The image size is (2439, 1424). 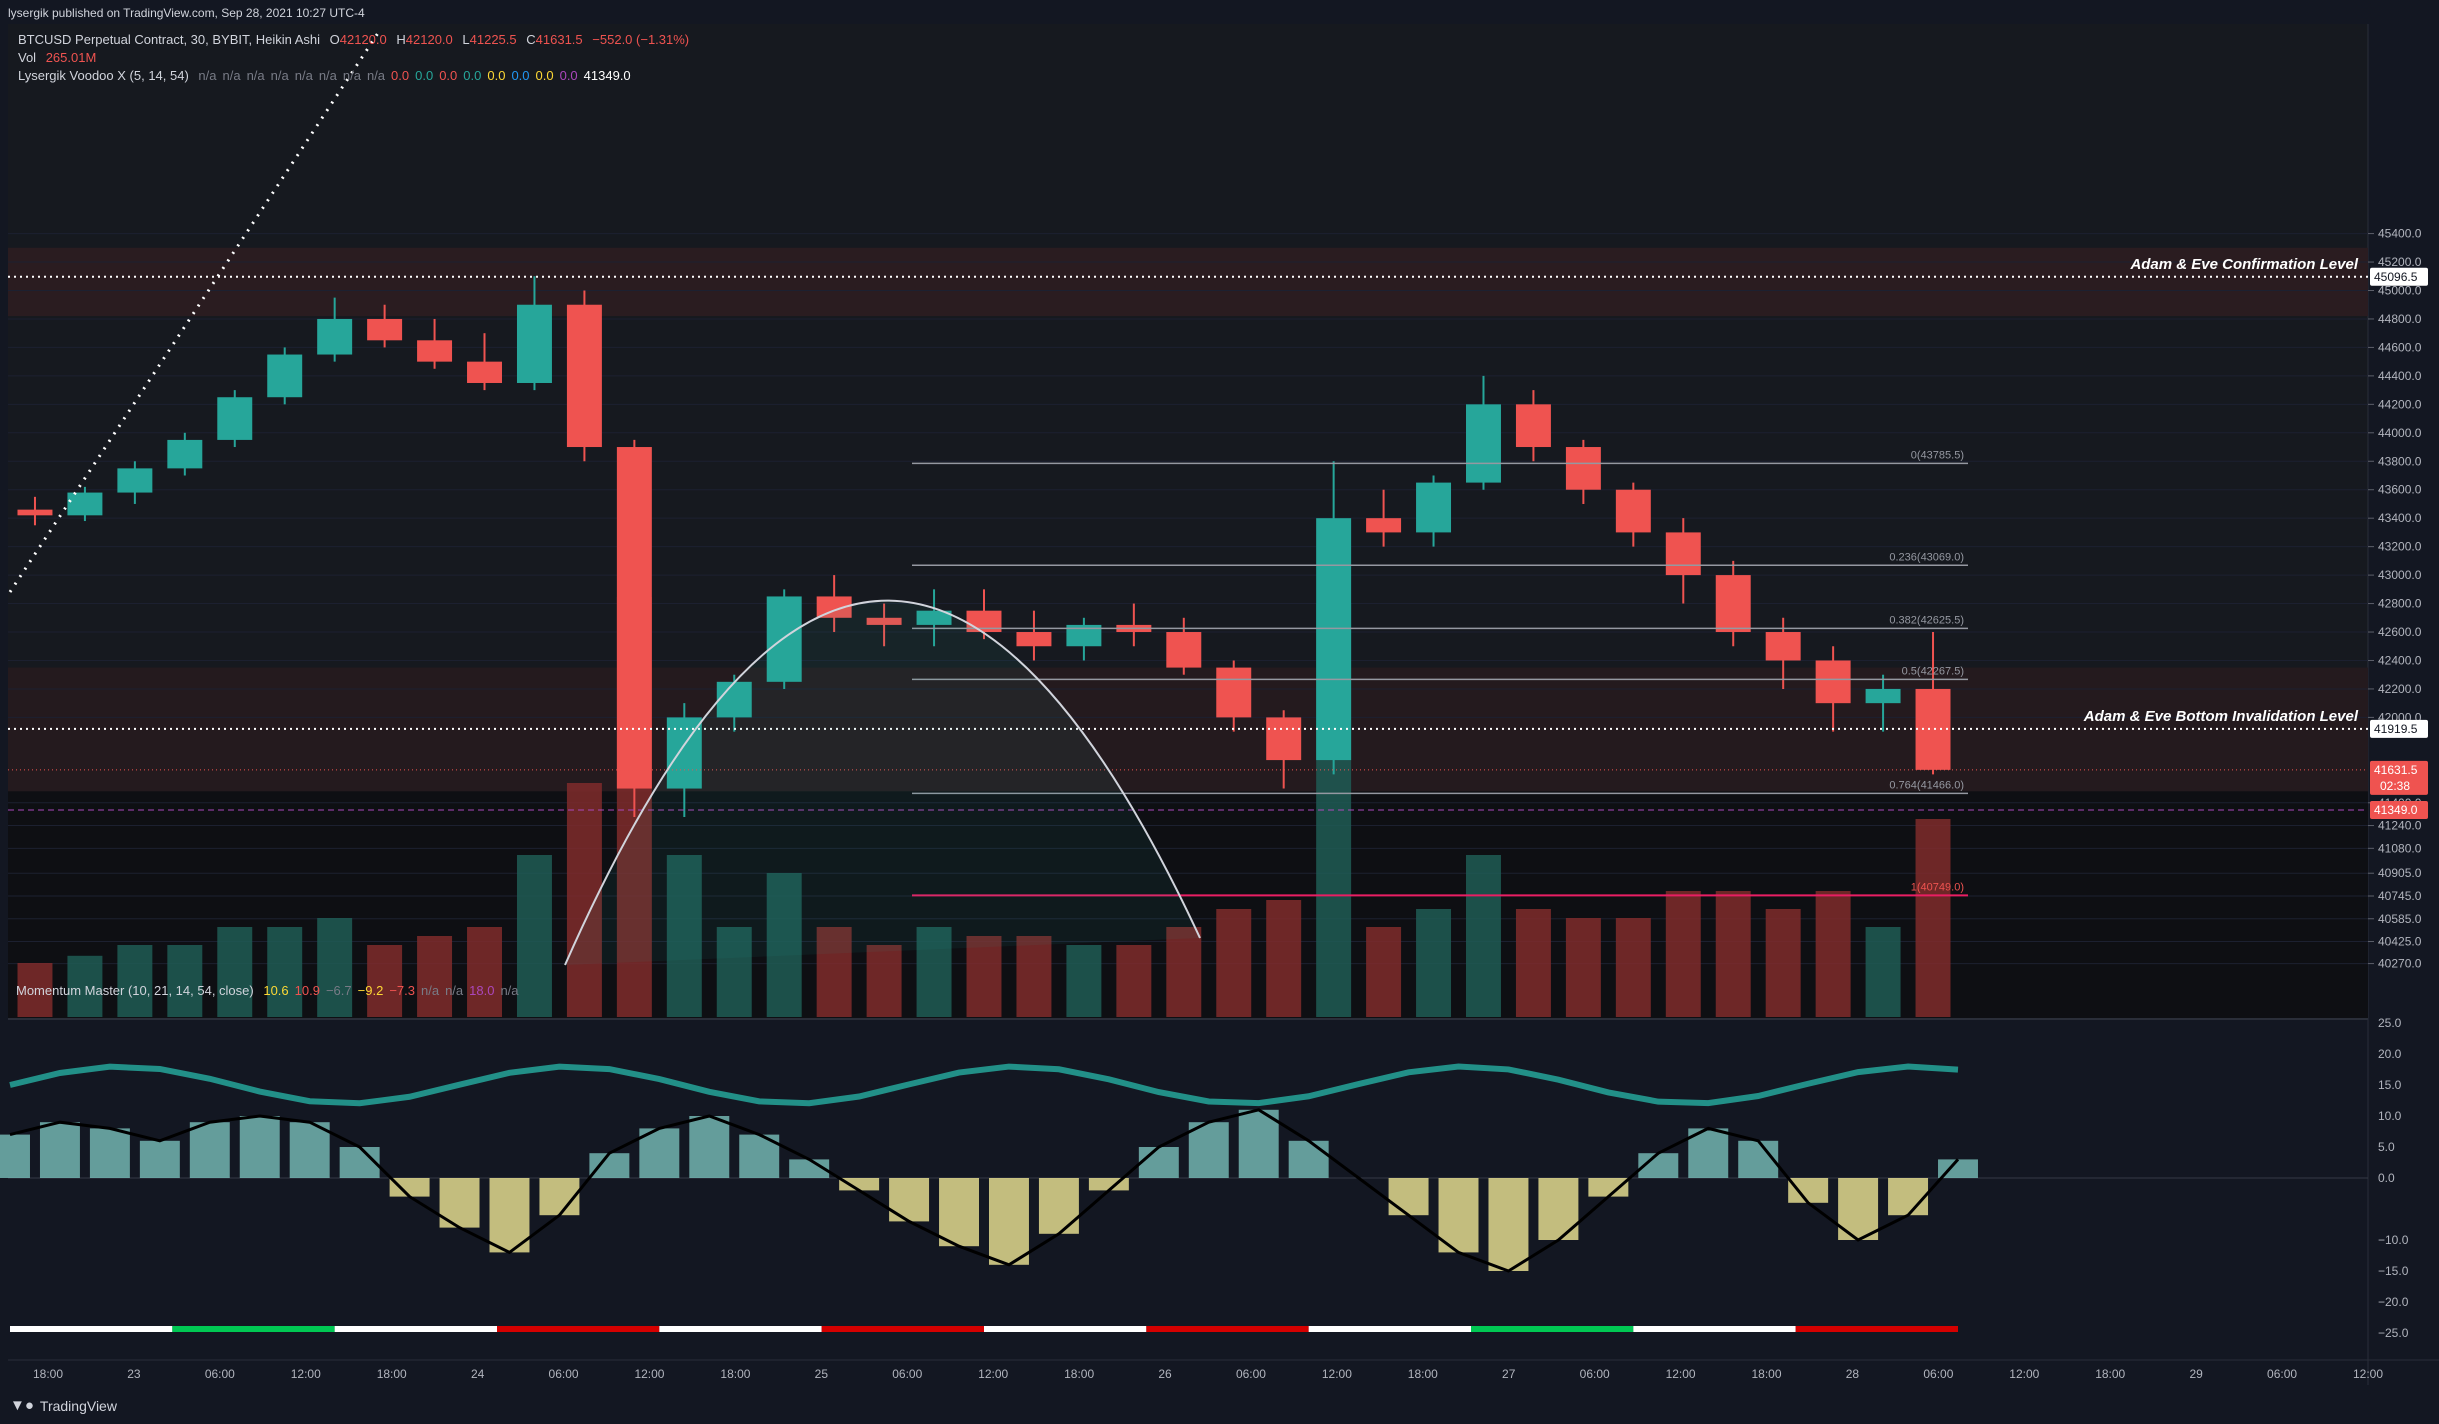 I want to click on voodoo-label: Lysergik Voodoo X (5, 14, 54), so click(x=103, y=75).